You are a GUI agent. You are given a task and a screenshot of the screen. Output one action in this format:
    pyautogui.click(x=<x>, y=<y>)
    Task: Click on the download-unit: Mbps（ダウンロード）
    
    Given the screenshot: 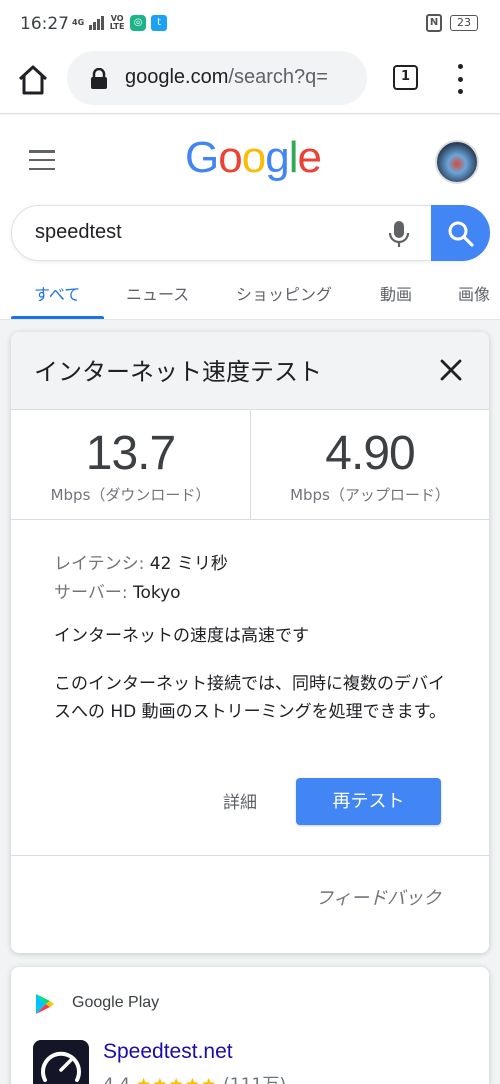 What is the action you would take?
    pyautogui.click(x=130, y=495)
    